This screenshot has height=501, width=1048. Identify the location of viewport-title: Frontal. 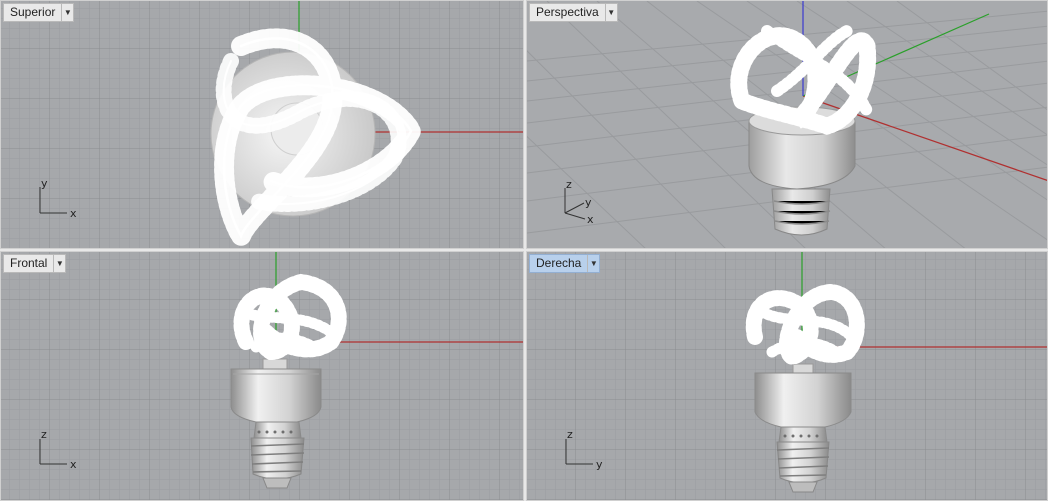
(29, 263).